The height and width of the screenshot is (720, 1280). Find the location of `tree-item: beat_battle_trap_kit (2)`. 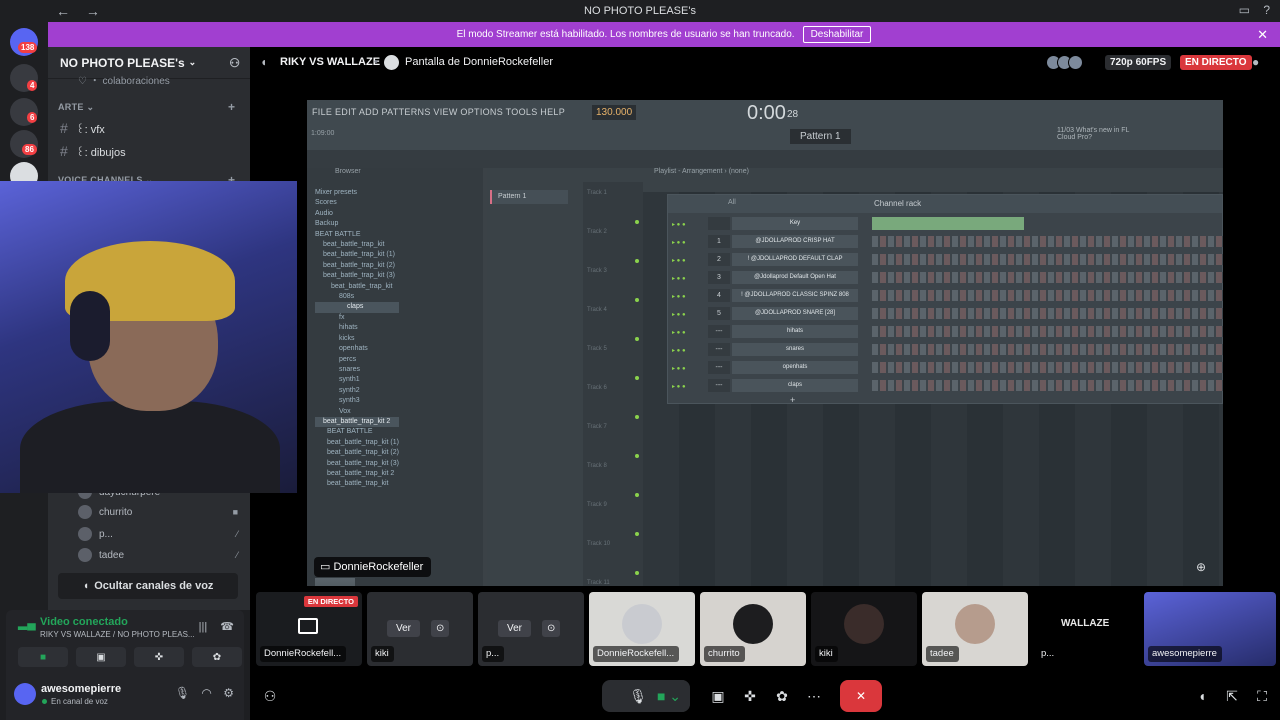

tree-item: beat_battle_trap_kit (2) is located at coordinates (357, 453).